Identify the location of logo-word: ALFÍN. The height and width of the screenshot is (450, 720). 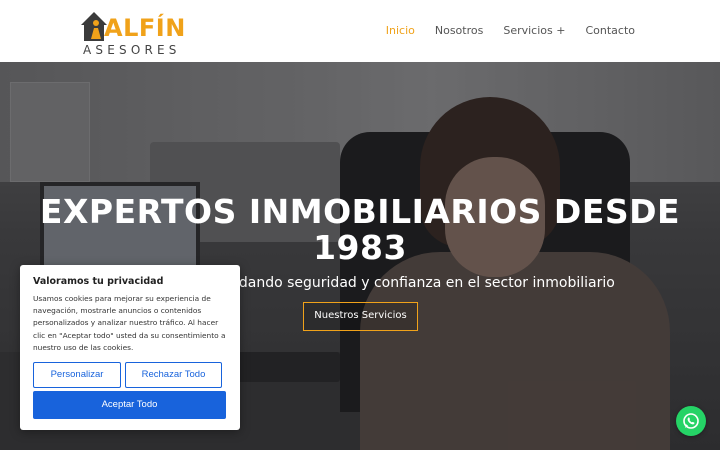
(145, 28).